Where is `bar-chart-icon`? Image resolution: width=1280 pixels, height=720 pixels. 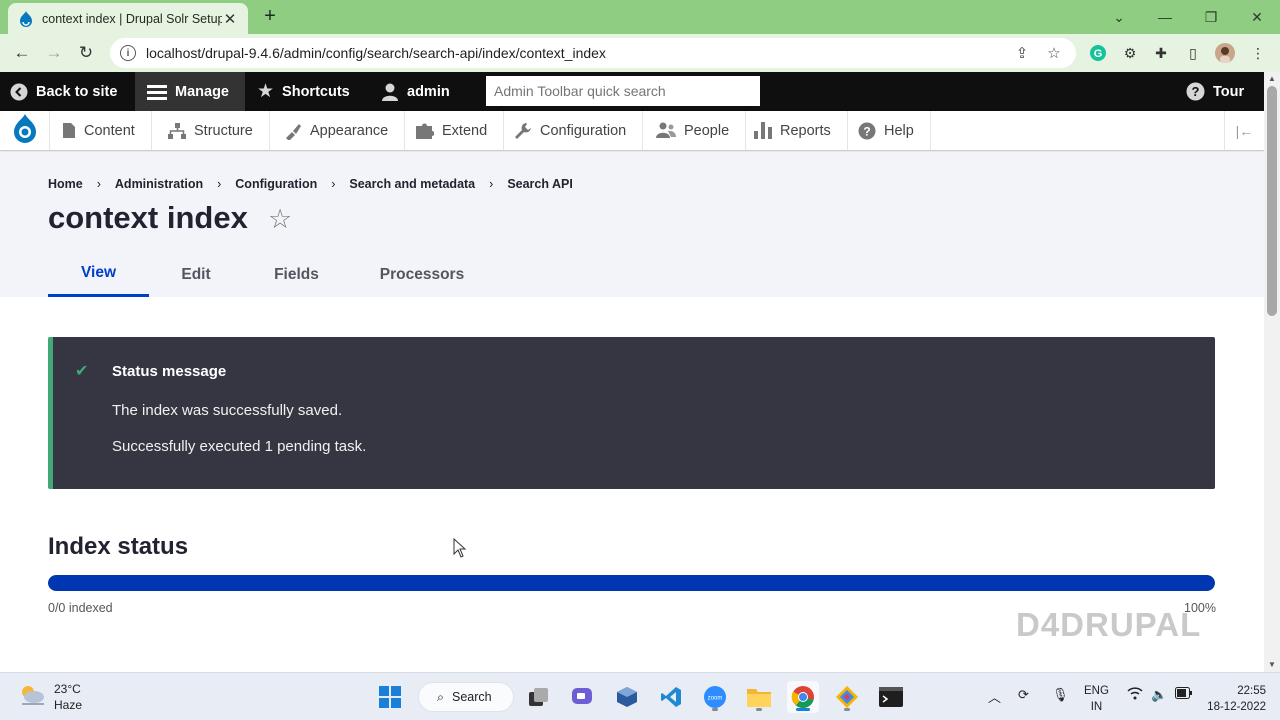
bar-chart-icon is located at coordinates (763, 130).